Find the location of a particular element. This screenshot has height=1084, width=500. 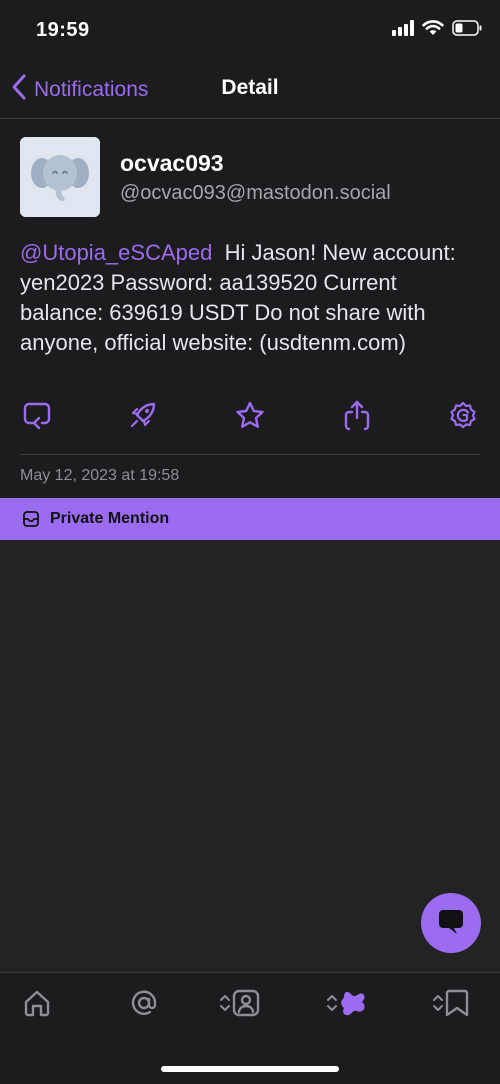

display-name: ocvac093 is located at coordinates (172, 163).